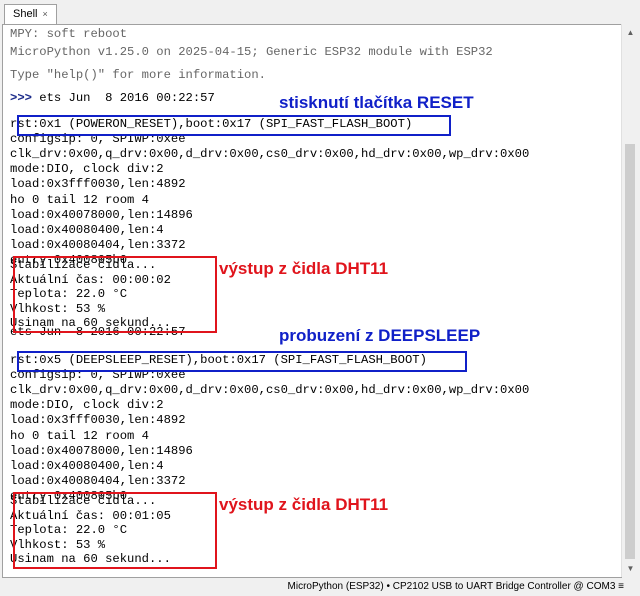 Image resolution: width=640 pixels, height=596 pixels. Describe the element at coordinates (234, 125) in the screenshot. I see `reset-highlight-box` at that location.